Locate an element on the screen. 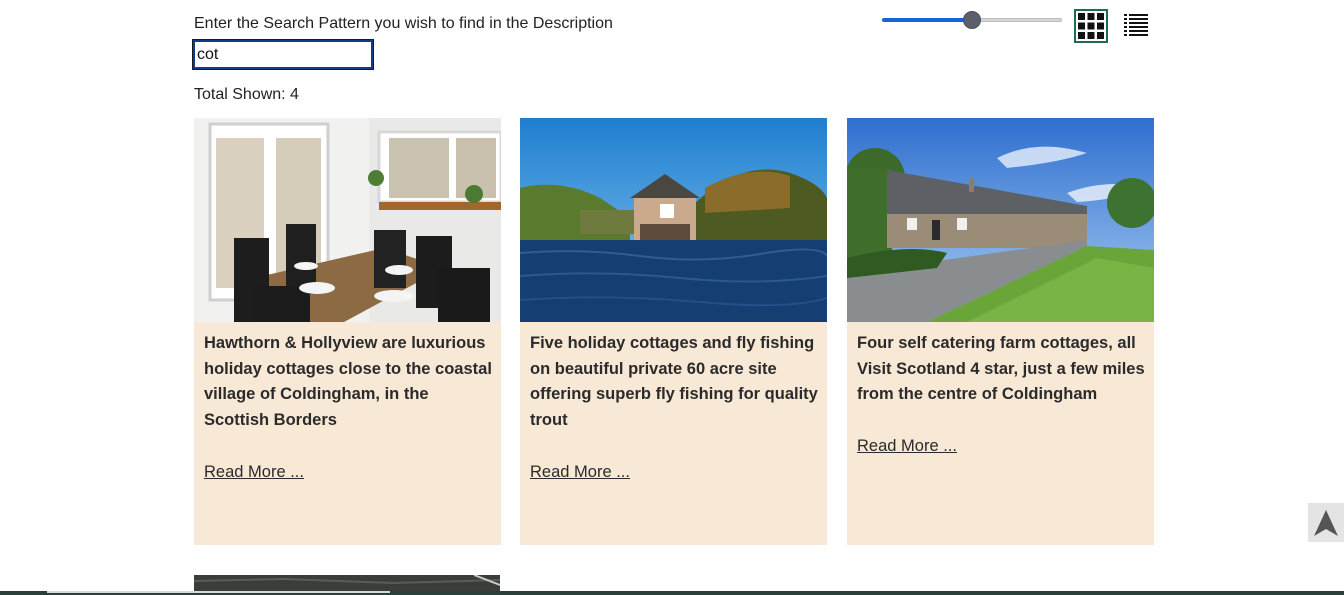 Image resolution: width=1344 pixels, height=595 pixels. grid-view-button is located at coordinates (1091, 26).